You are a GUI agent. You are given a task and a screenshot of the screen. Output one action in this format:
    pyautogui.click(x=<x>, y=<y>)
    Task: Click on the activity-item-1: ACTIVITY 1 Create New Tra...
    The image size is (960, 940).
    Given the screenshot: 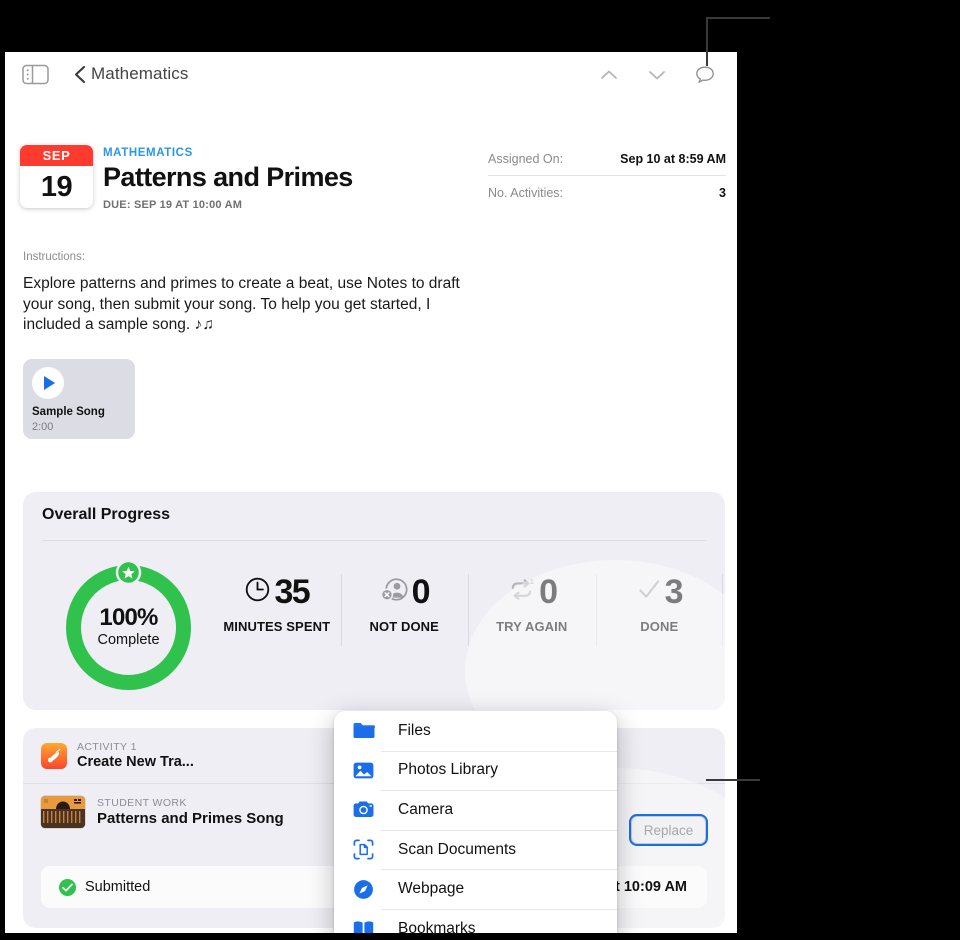 What is the action you would take?
    pyautogui.click(x=198, y=755)
    